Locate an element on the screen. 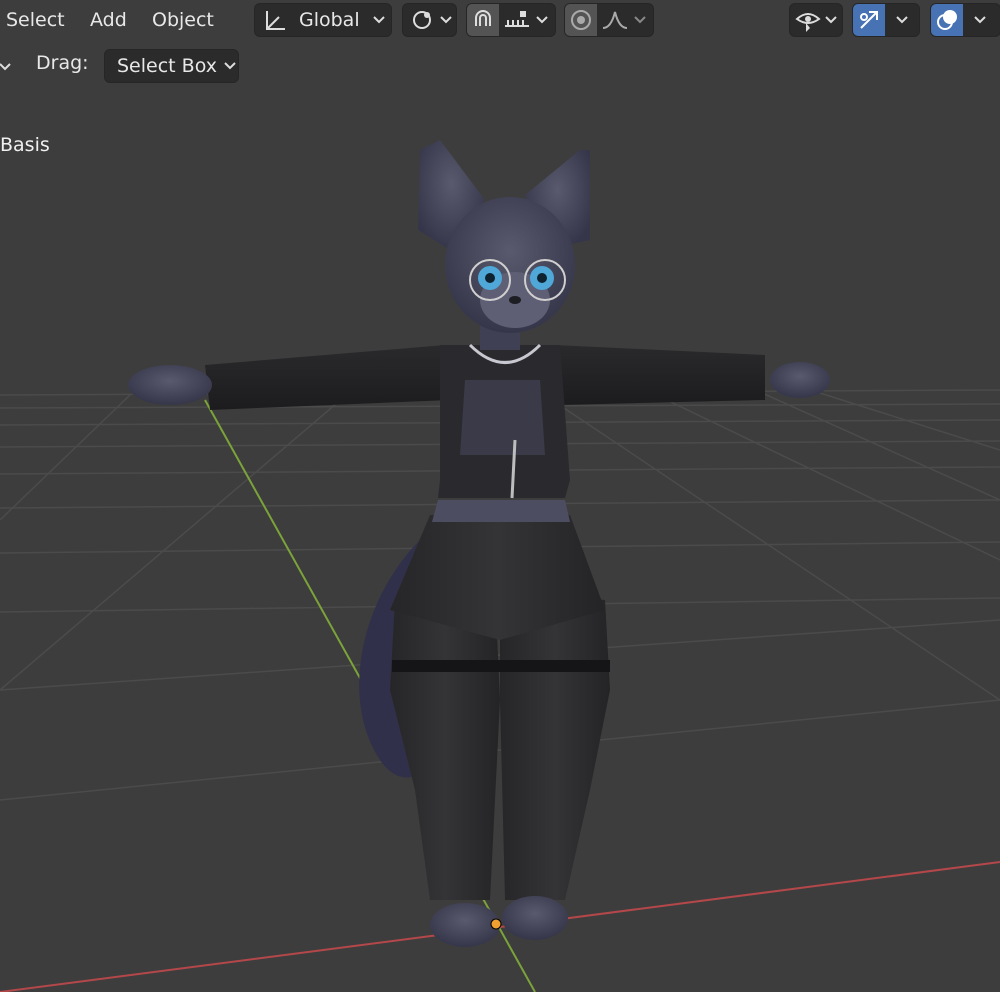  snap-toggle is located at coordinates (483, 20).